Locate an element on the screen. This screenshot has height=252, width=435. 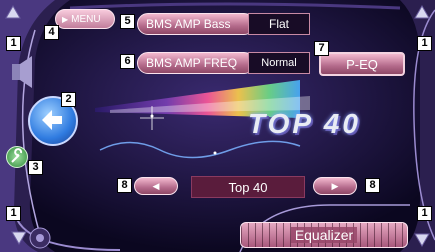
callout-7: 7 is located at coordinates (321, 48).